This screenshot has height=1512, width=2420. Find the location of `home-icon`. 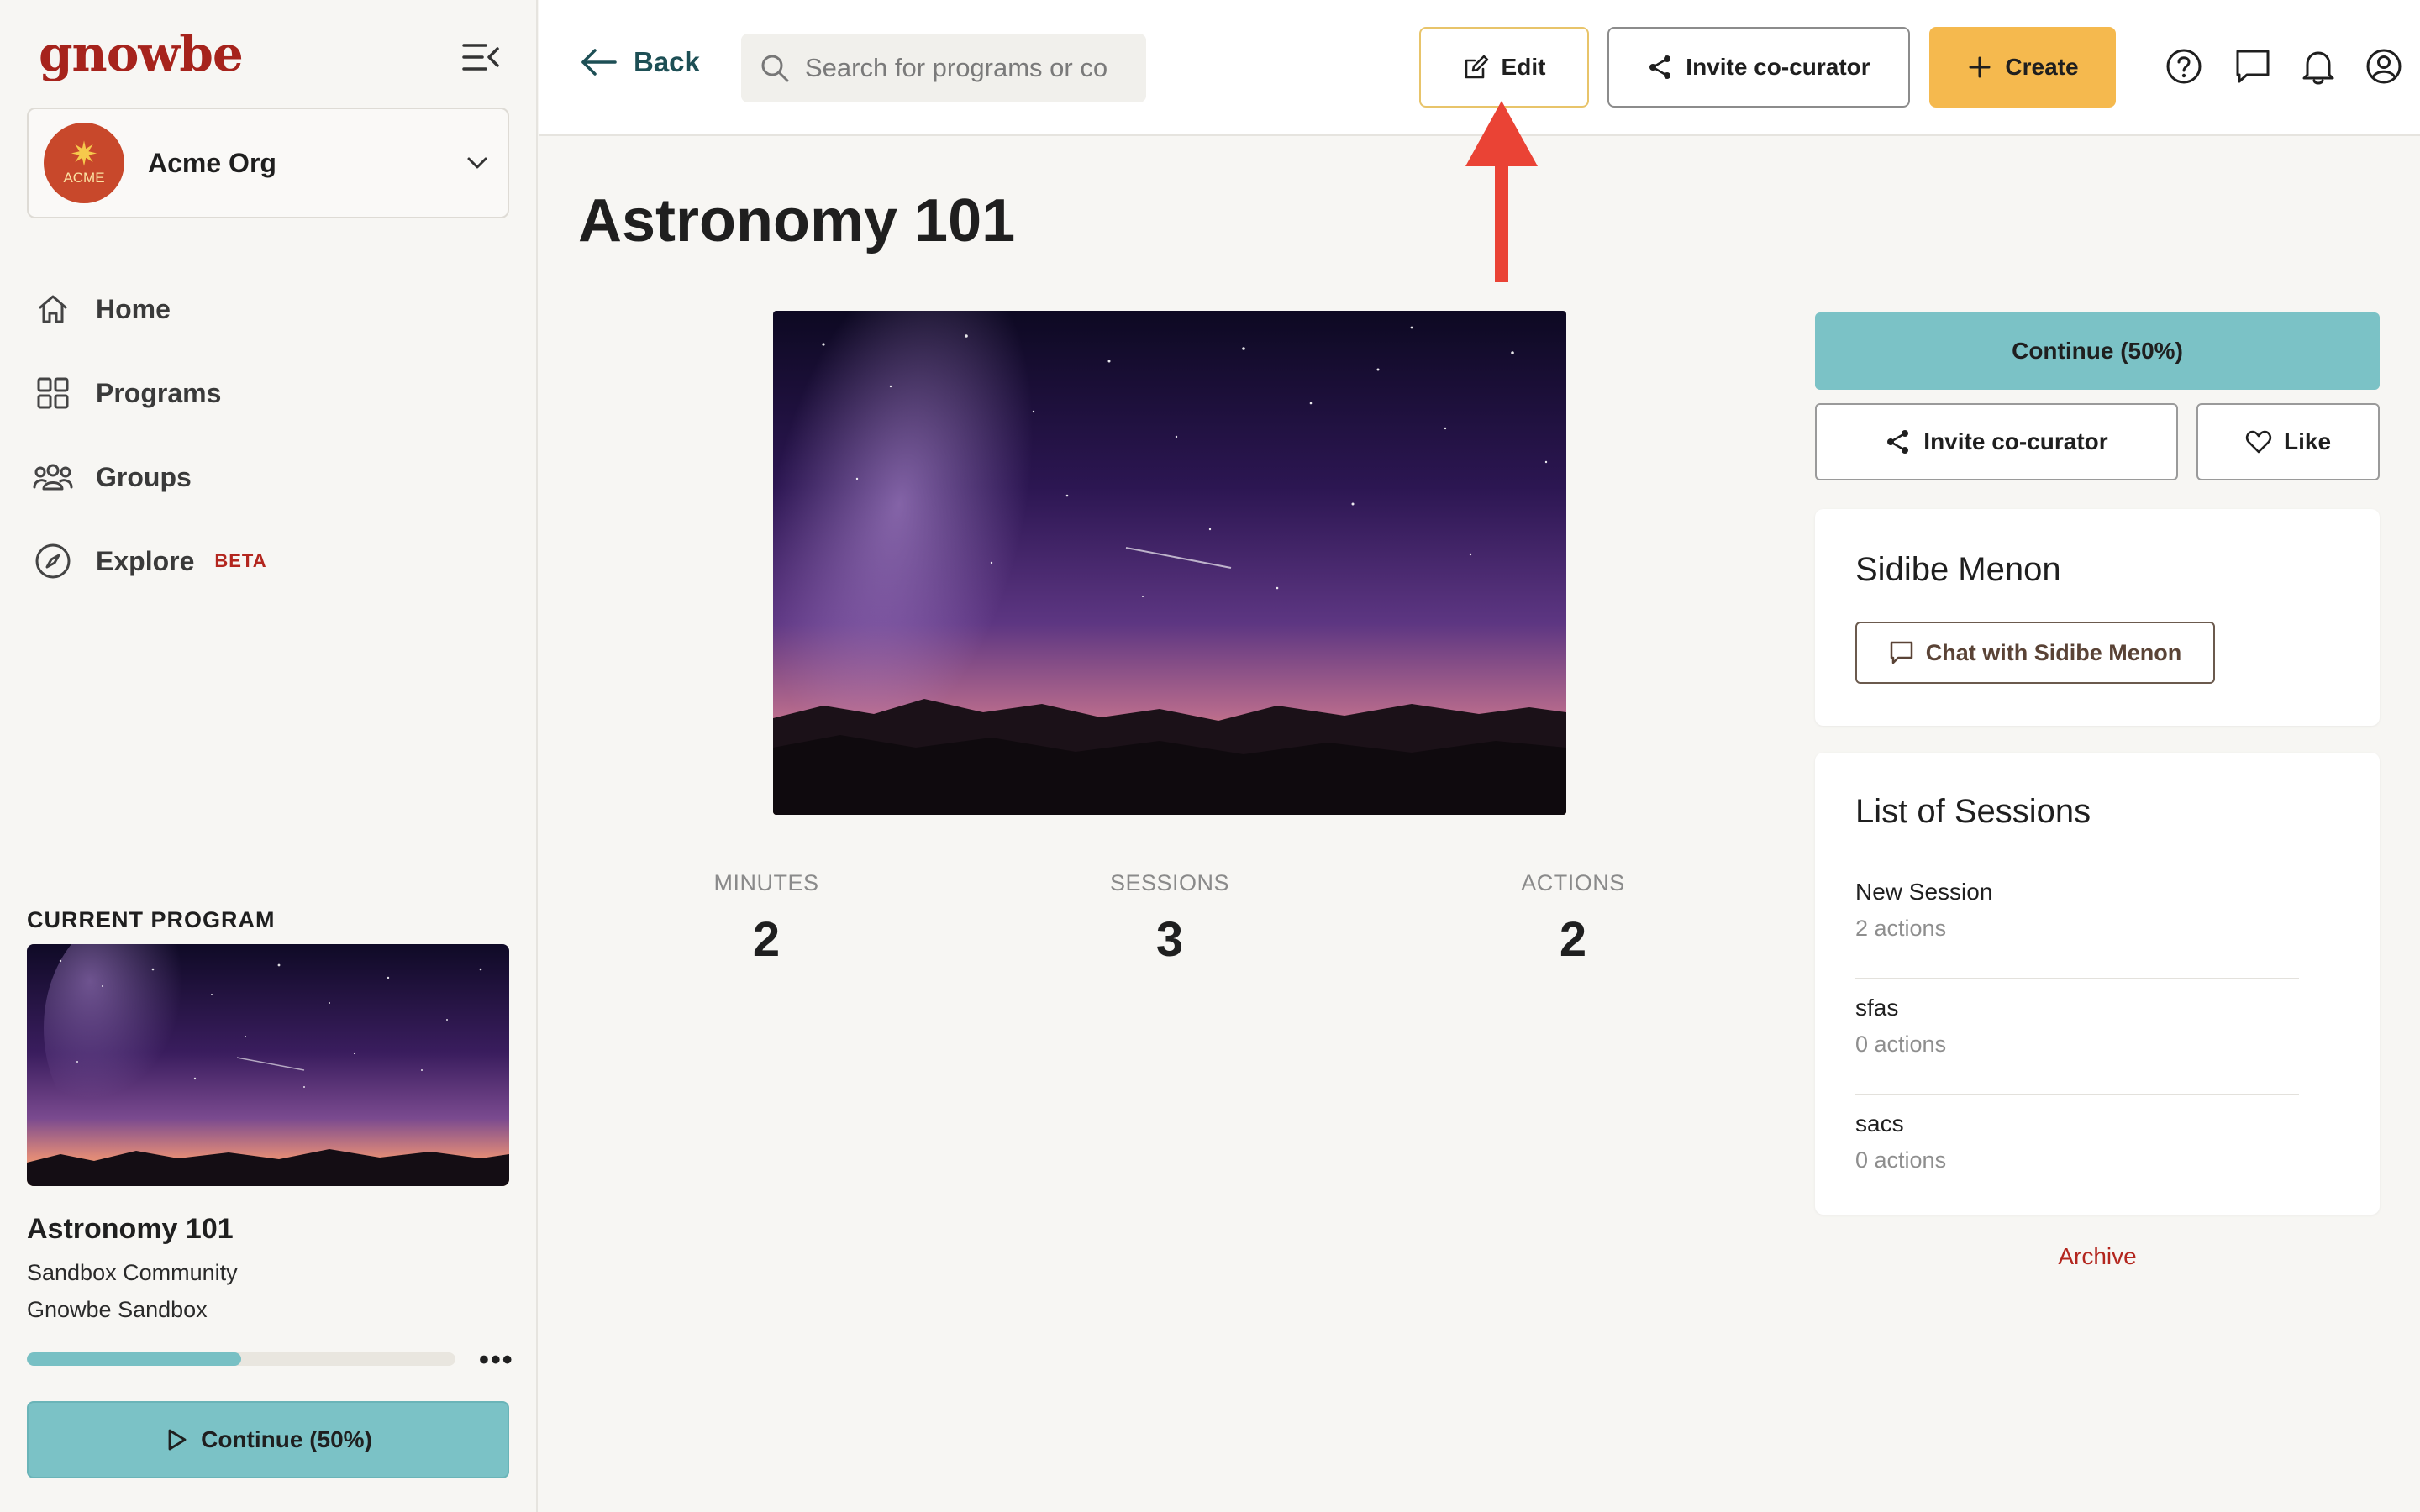

home-icon is located at coordinates (53, 309).